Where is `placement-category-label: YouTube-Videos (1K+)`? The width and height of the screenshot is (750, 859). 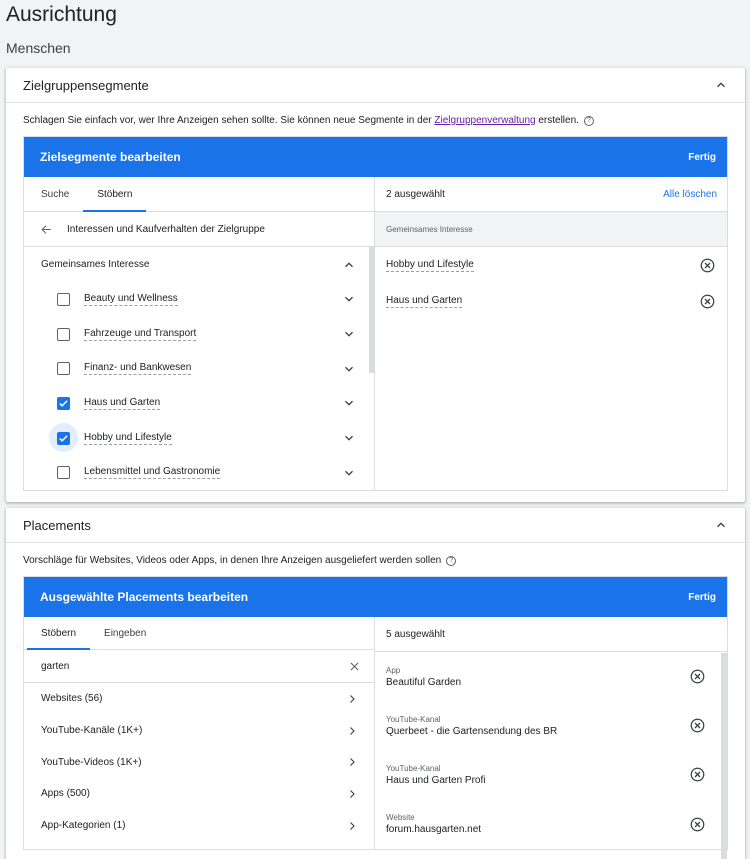
placement-category-label: YouTube-Videos (1K+) is located at coordinates (91, 762).